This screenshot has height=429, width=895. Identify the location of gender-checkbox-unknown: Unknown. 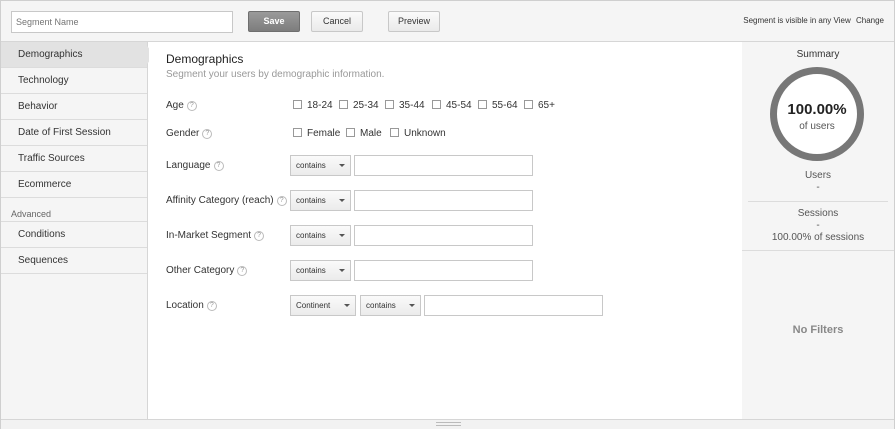
(418, 133).